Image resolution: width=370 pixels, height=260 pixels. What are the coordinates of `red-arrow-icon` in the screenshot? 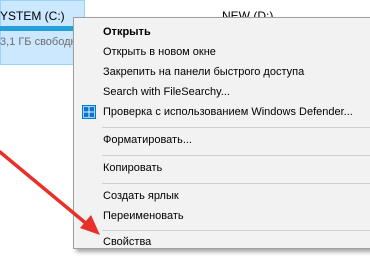 It's located at (50, 192).